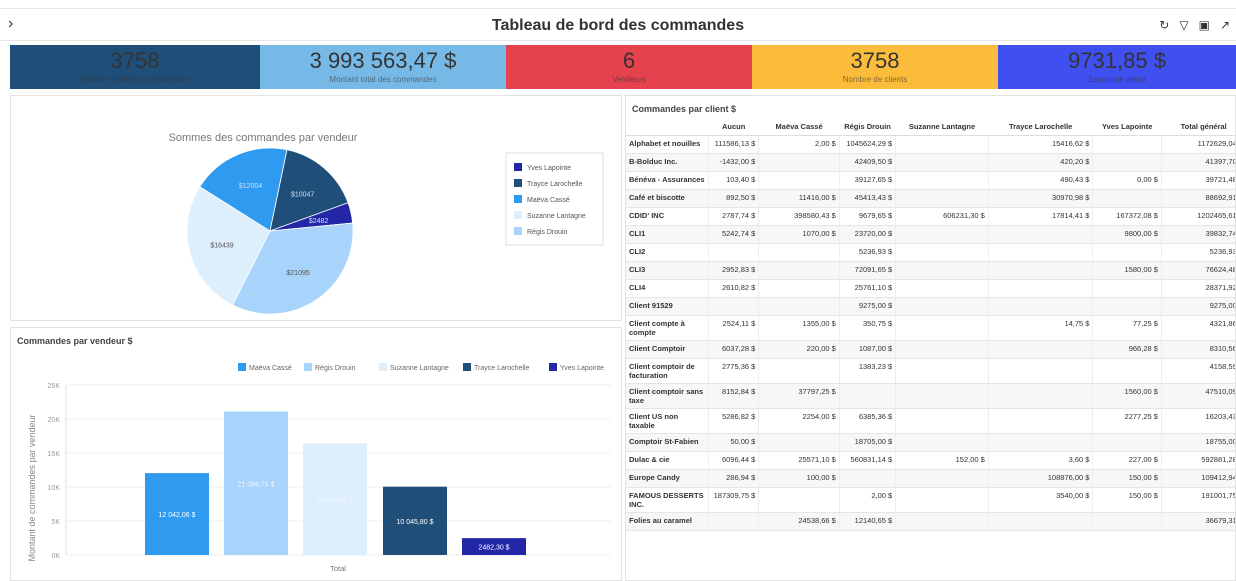 The height and width of the screenshot is (581, 1236). What do you see at coordinates (518, 231) in the screenshot?
I see `legend-swatch` at bounding box center [518, 231].